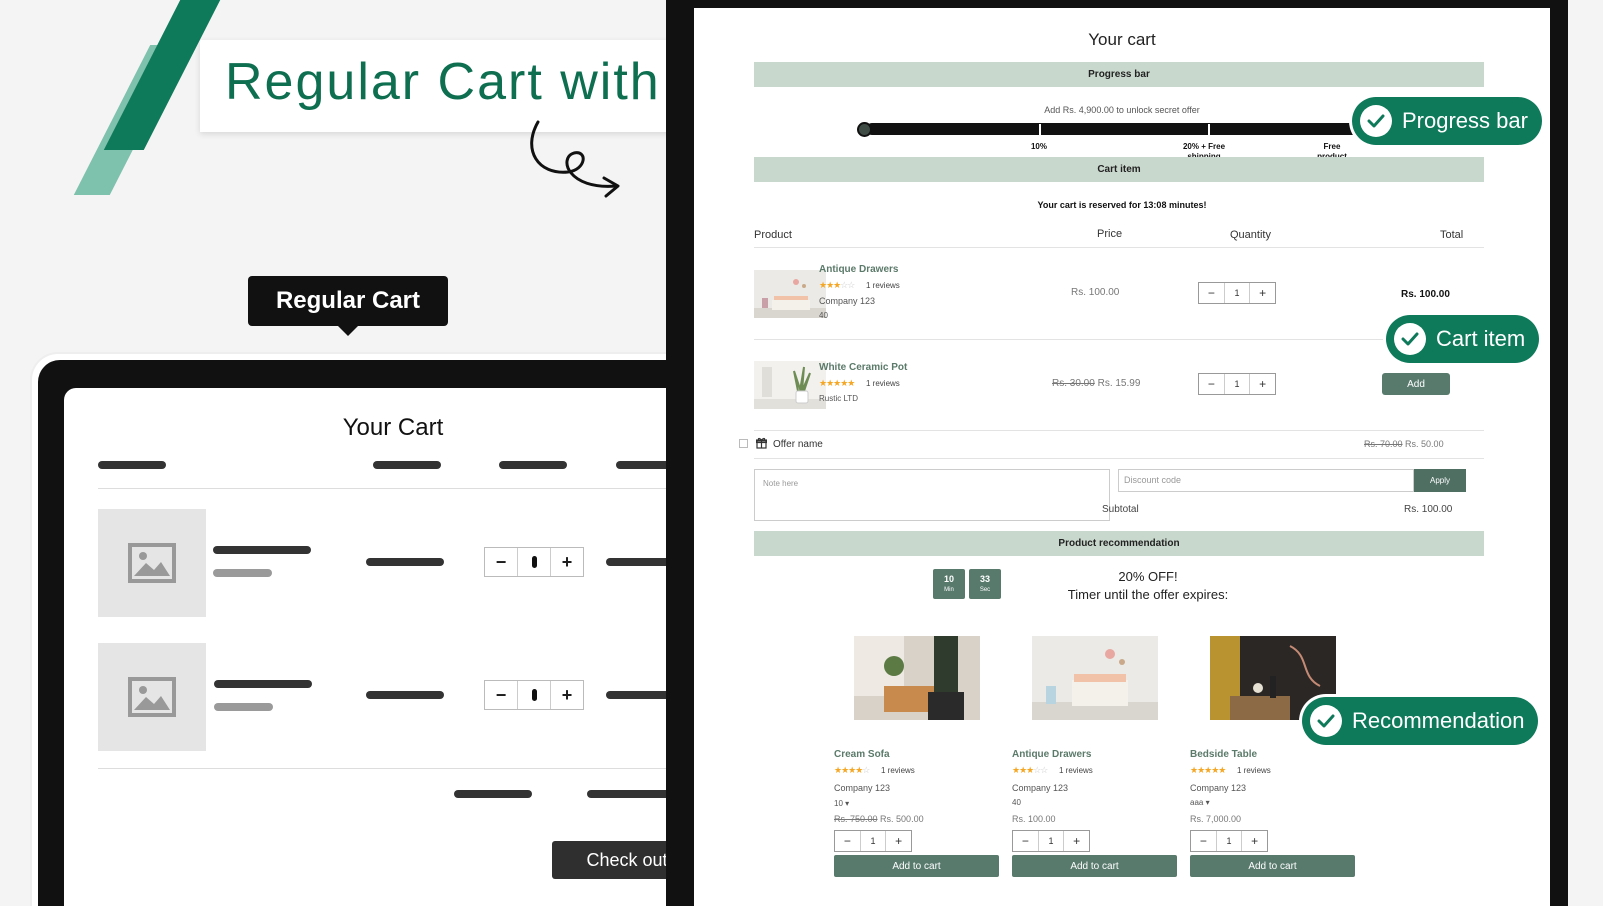  I want to click on chevron-down-icon: ▾, so click(1207, 802).